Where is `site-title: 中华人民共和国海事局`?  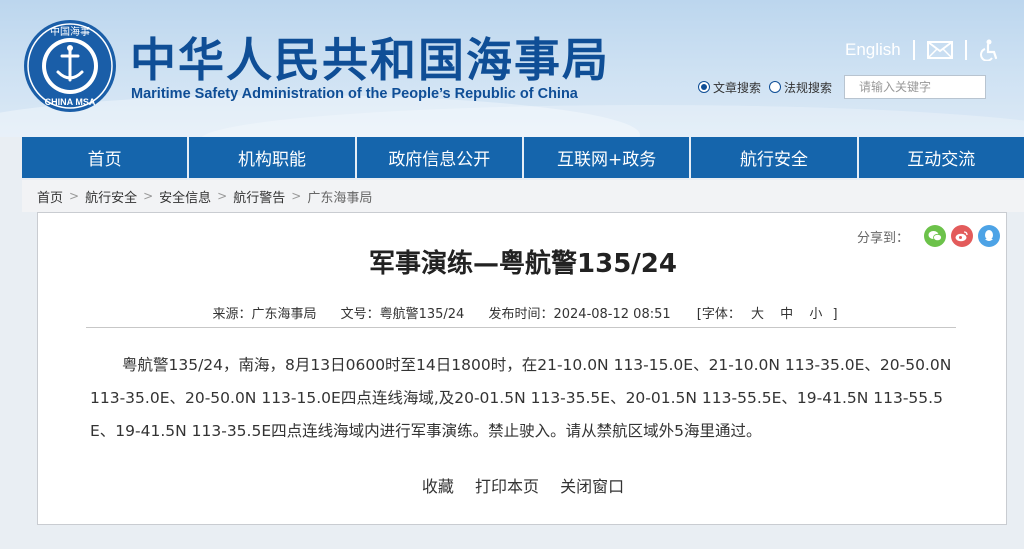
site-title: 中华人民共和国海事局 is located at coordinates (370, 60).